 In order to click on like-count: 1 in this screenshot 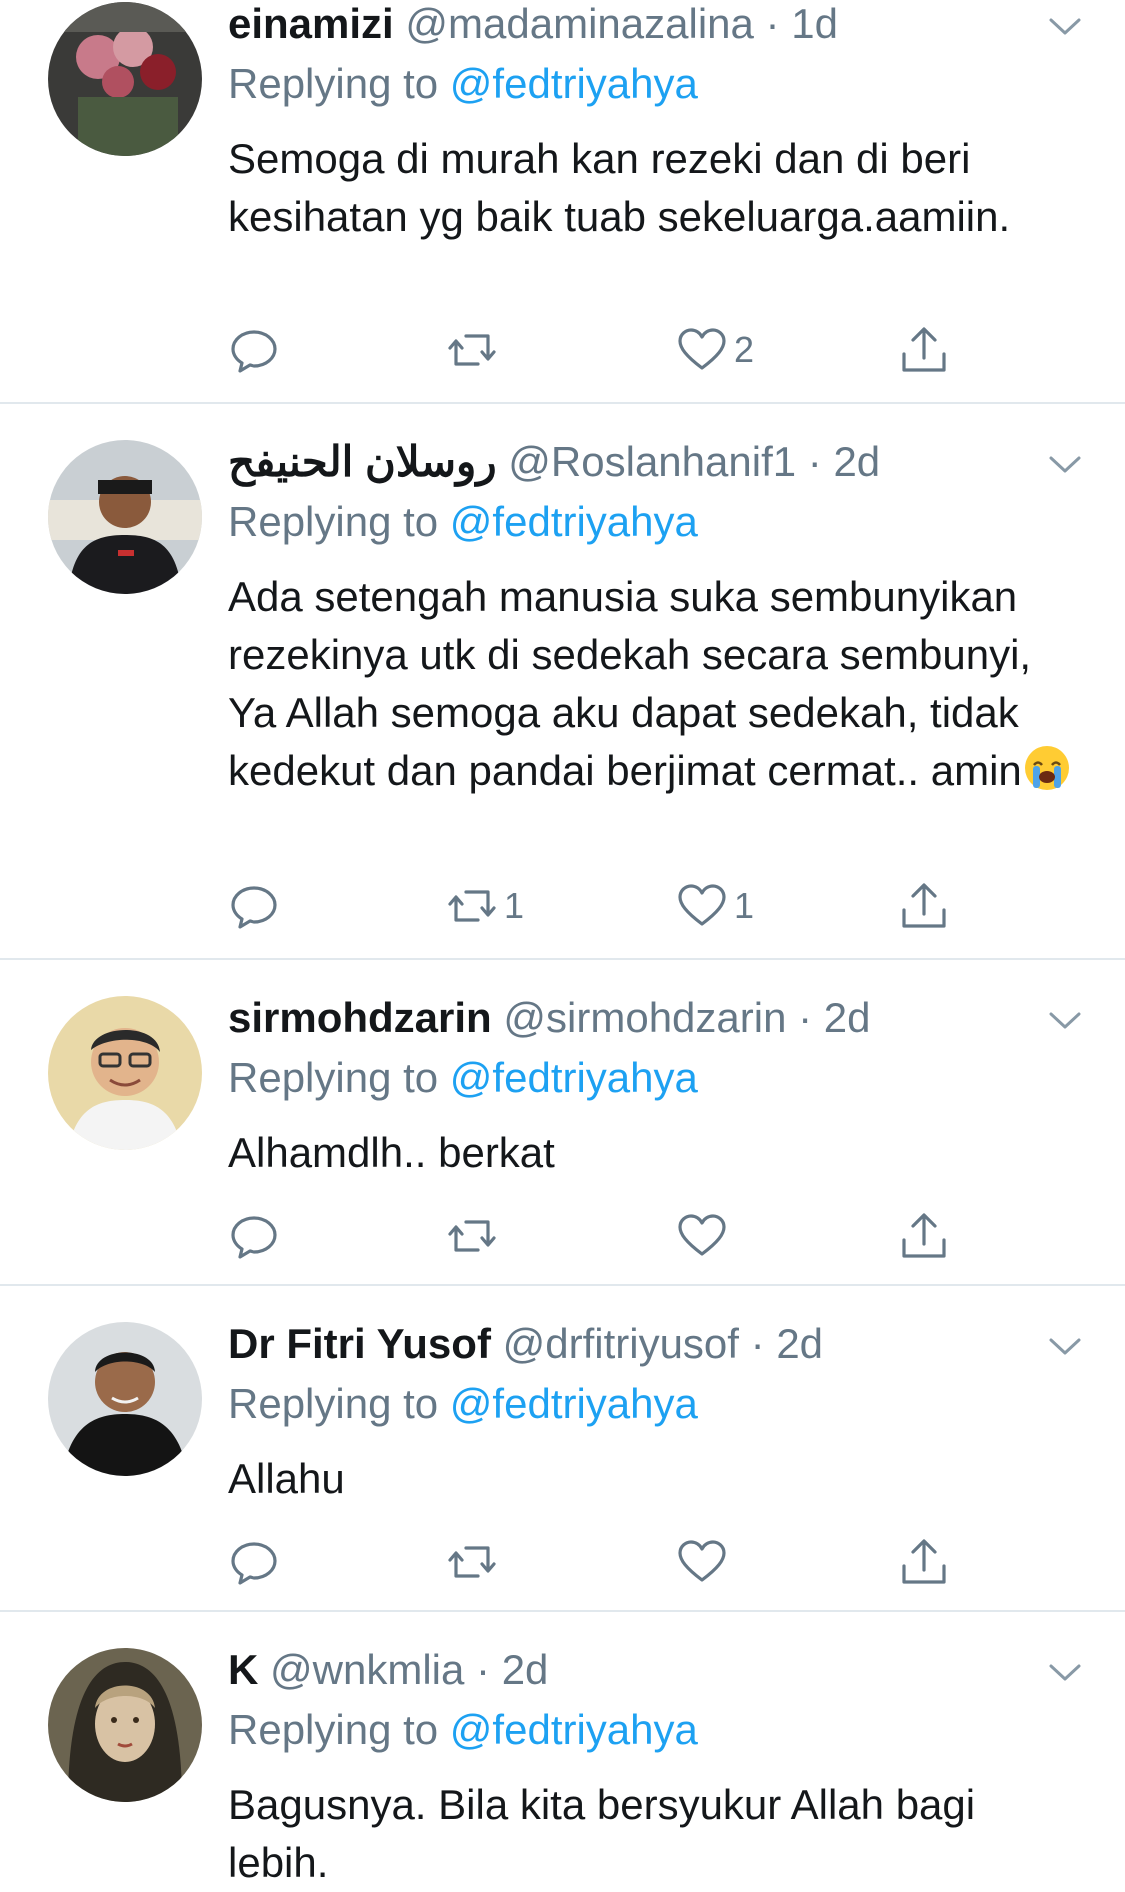, I will do `click(744, 905)`.